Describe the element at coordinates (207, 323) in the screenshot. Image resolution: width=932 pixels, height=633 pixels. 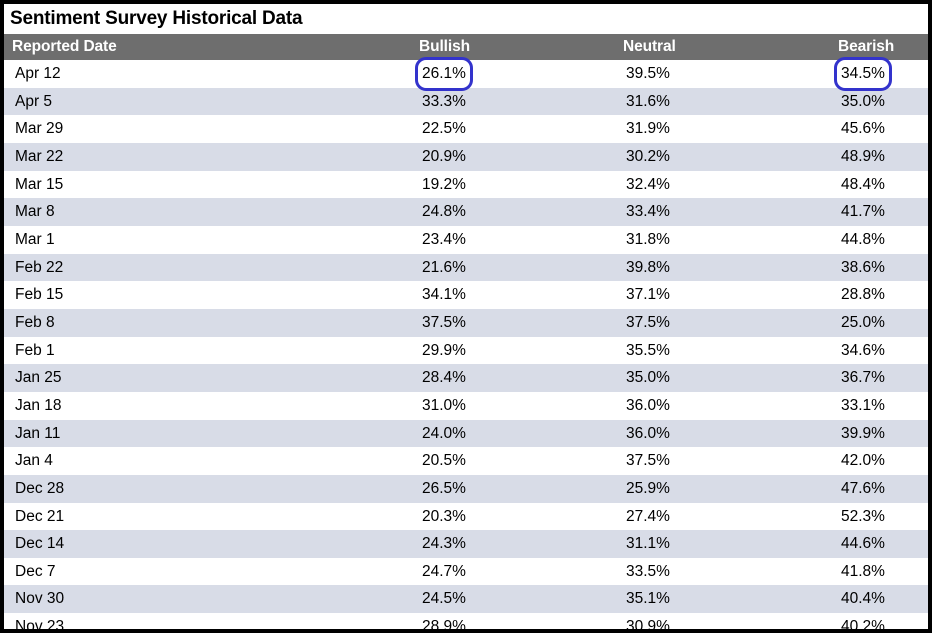
I see `cell-date: Feb 8` at that location.